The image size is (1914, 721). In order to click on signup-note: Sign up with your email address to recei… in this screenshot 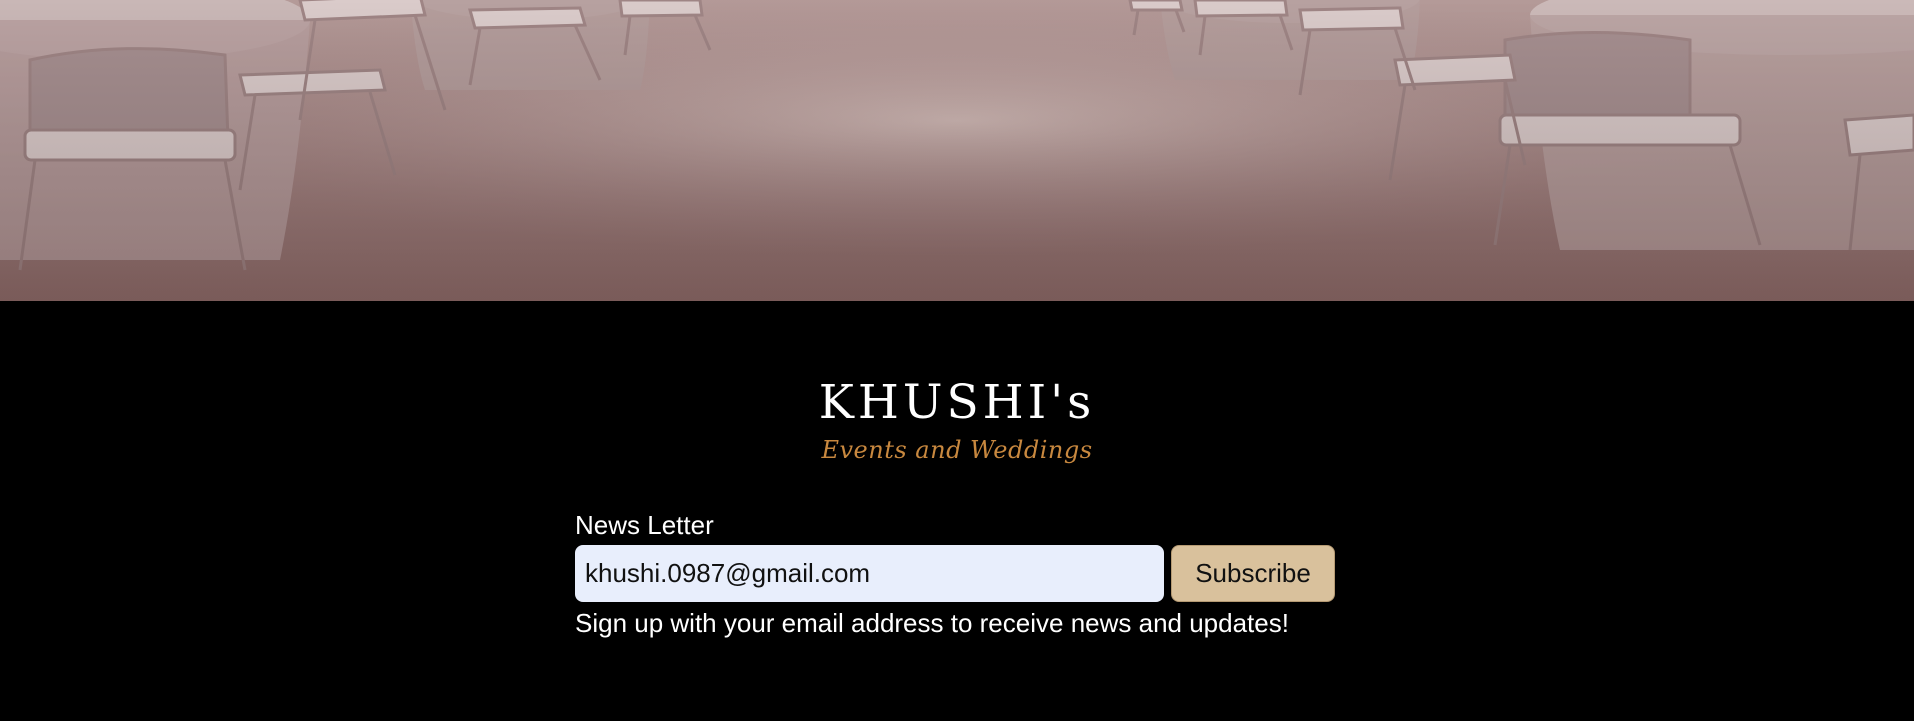, I will do `click(932, 623)`.